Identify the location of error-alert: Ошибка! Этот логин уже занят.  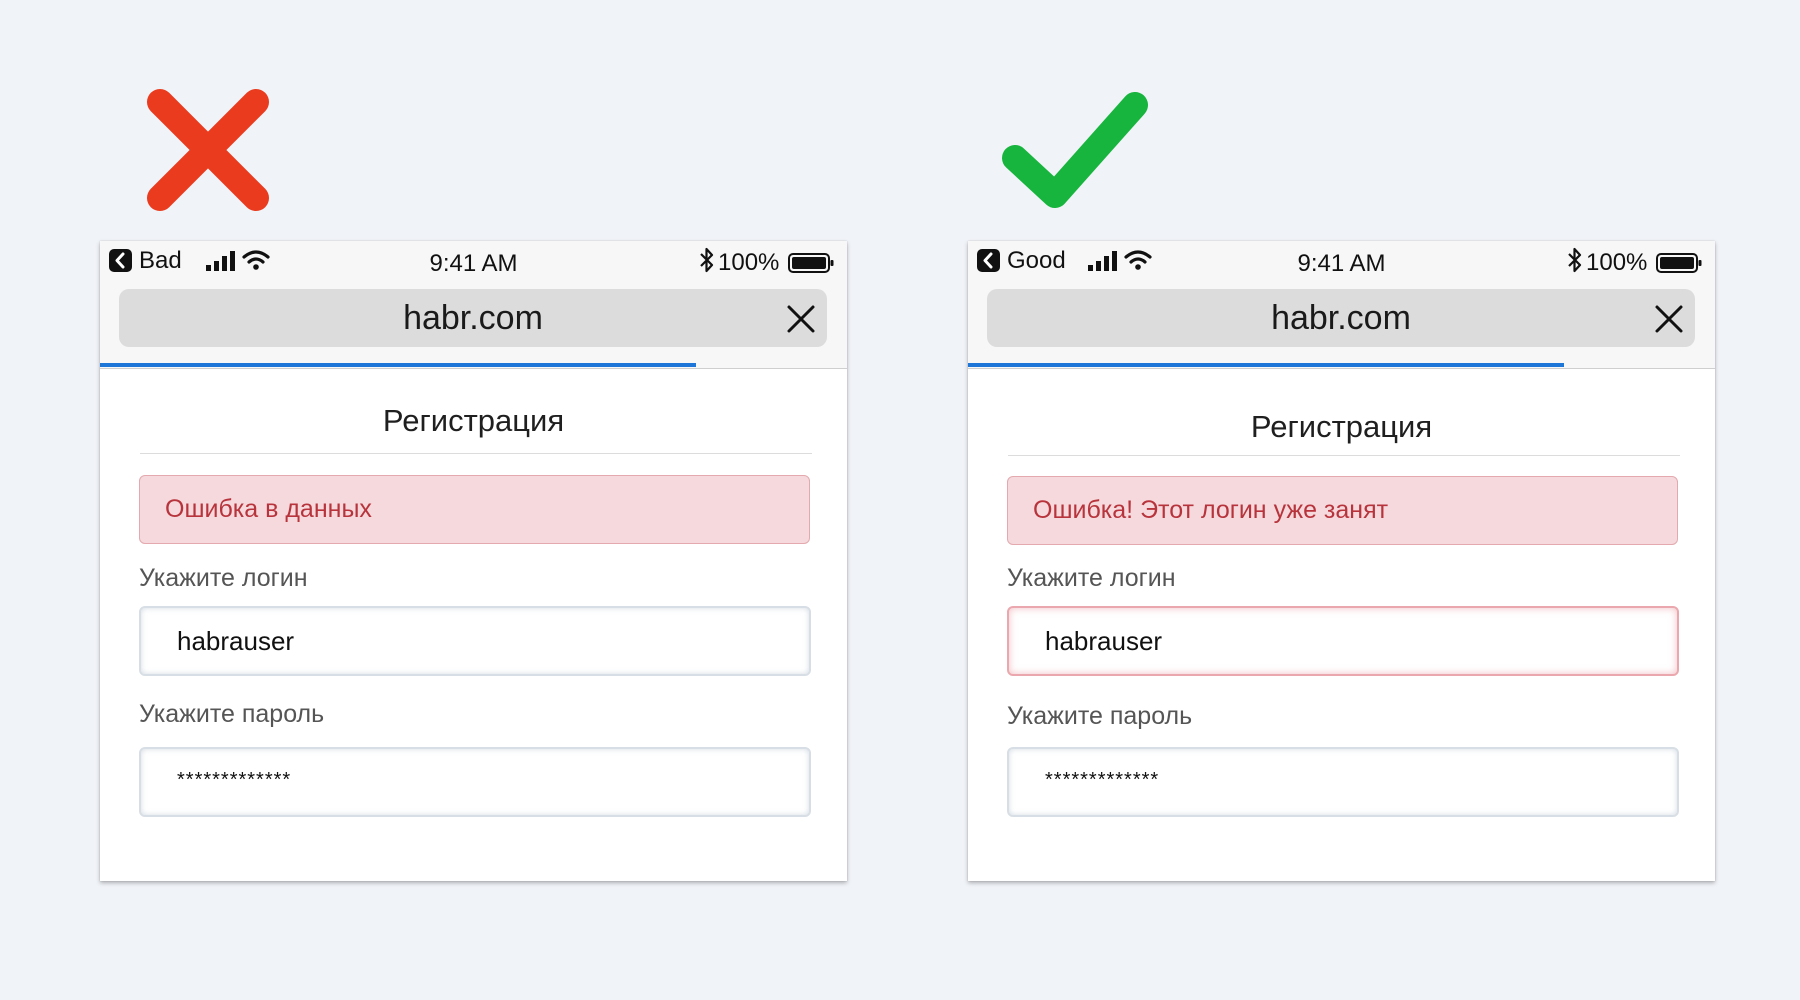
(1342, 510).